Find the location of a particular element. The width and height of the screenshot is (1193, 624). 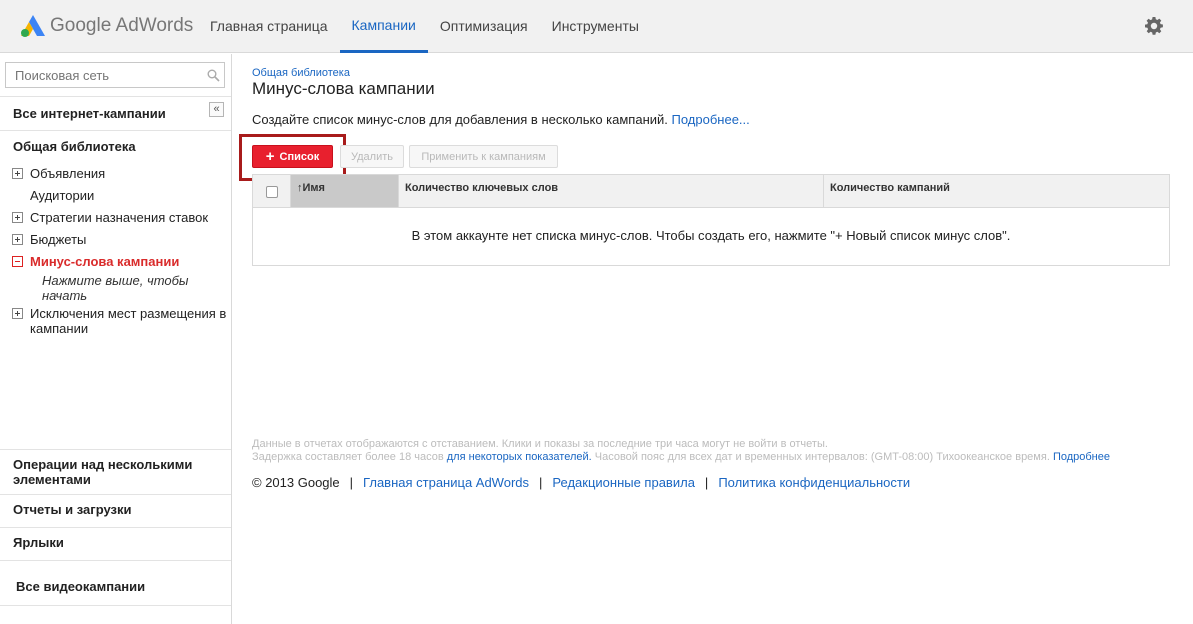

select-all-checkbox is located at coordinates (272, 192).